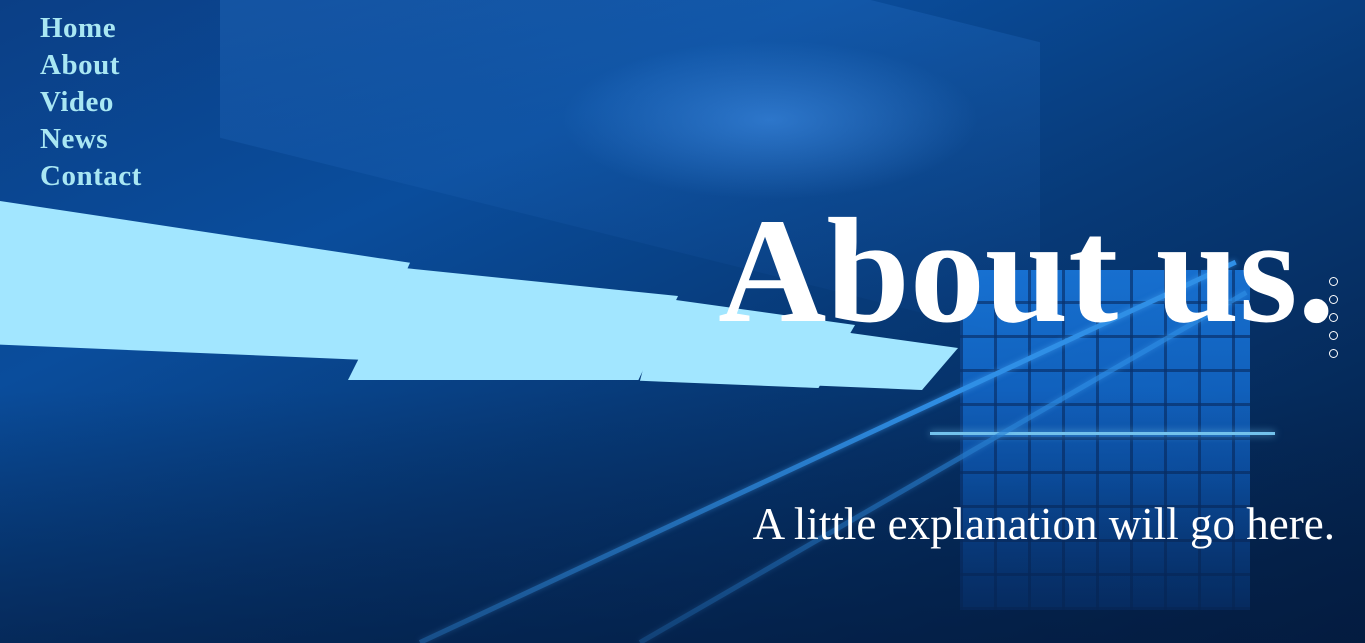  Describe the element at coordinates (91, 139) in the screenshot. I see `nav-link-news: News` at that location.